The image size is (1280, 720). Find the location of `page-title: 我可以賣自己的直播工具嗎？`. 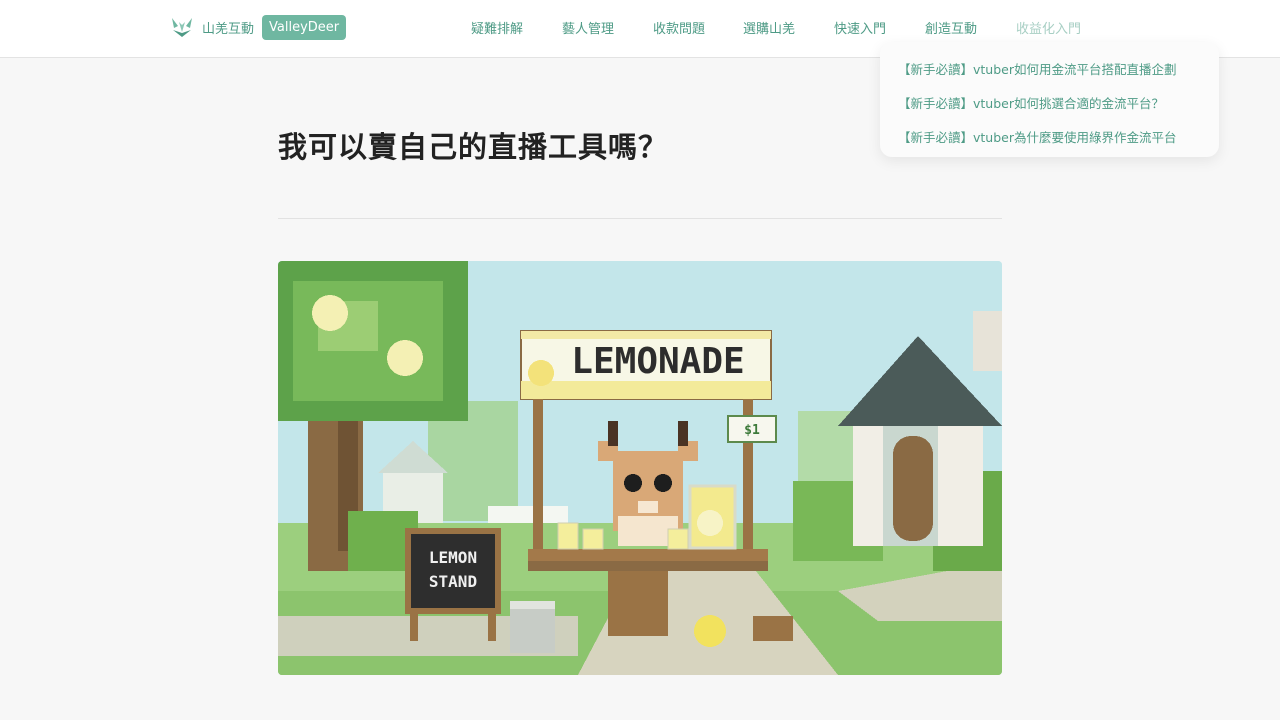

page-title: 我可以賣自己的直播工具嗎？ is located at coordinates (473, 147).